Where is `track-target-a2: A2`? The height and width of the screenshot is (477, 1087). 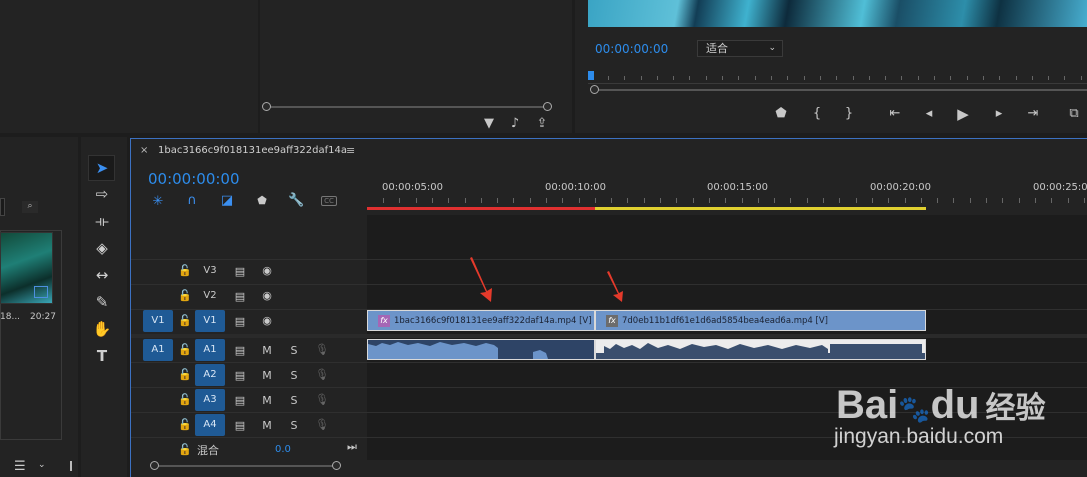 track-target-a2: A2 is located at coordinates (210, 375).